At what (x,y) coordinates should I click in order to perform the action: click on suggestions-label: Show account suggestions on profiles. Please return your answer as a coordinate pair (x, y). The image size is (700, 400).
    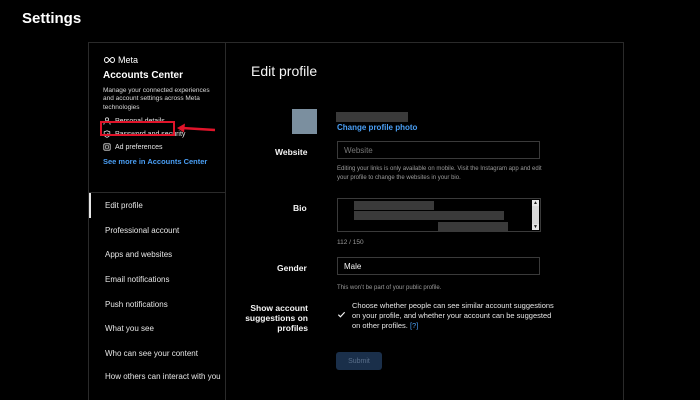
    Looking at the image, I should click on (276, 318).